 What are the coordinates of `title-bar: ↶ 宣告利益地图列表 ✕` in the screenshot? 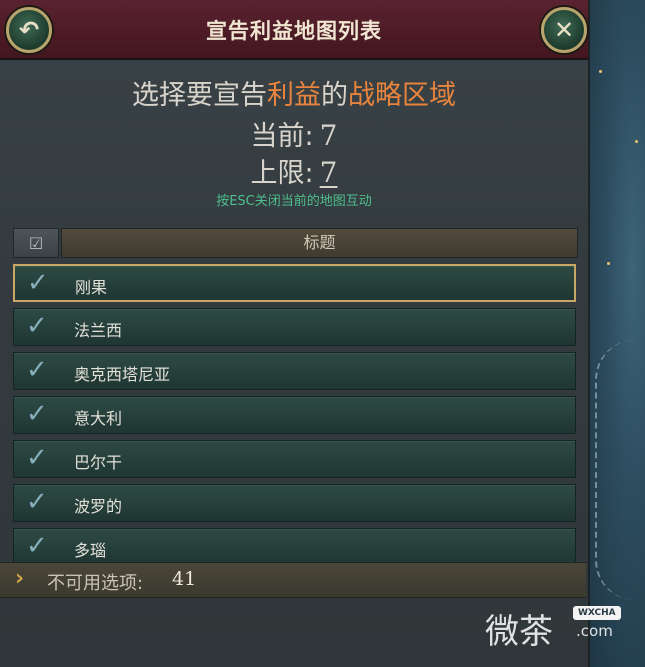 It's located at (294, 30).